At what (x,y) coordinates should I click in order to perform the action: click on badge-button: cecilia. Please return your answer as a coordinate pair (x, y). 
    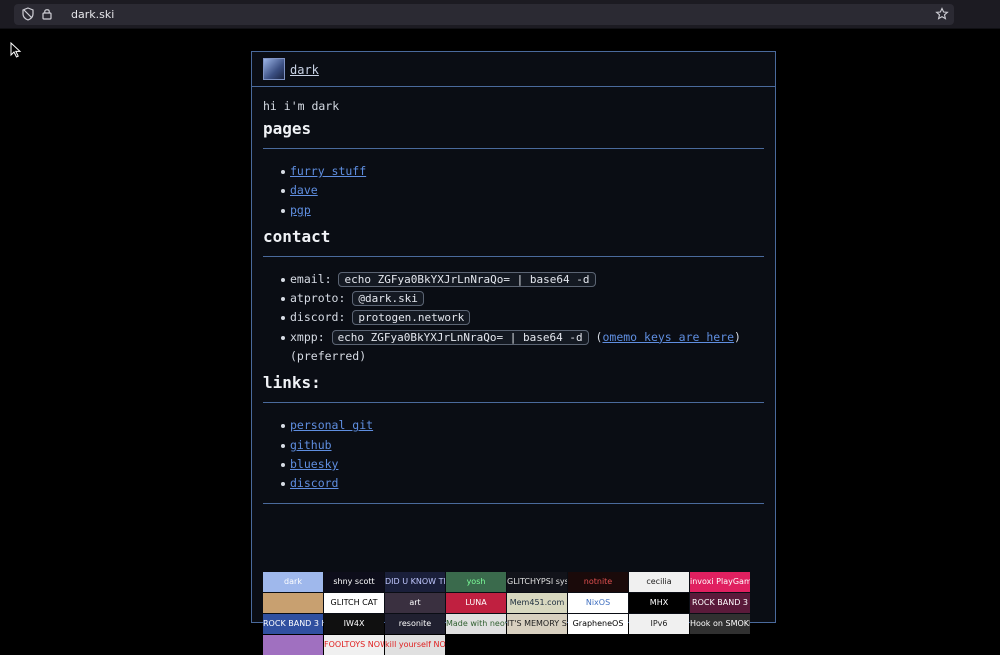
    Looking at the image, I should click on (659, 582).